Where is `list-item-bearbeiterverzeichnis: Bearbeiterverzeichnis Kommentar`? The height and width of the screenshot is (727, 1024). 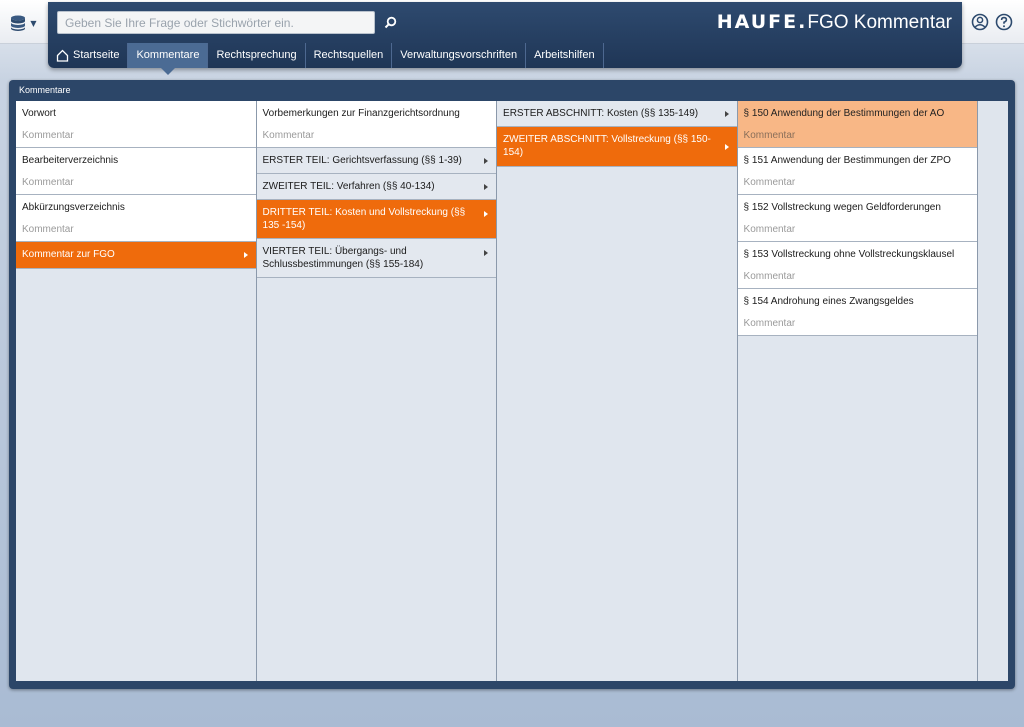 list-item-bearbeiterverzeichnis: Bearbeiterverzeichnis Kommentar is located at coordinates (136, 171).